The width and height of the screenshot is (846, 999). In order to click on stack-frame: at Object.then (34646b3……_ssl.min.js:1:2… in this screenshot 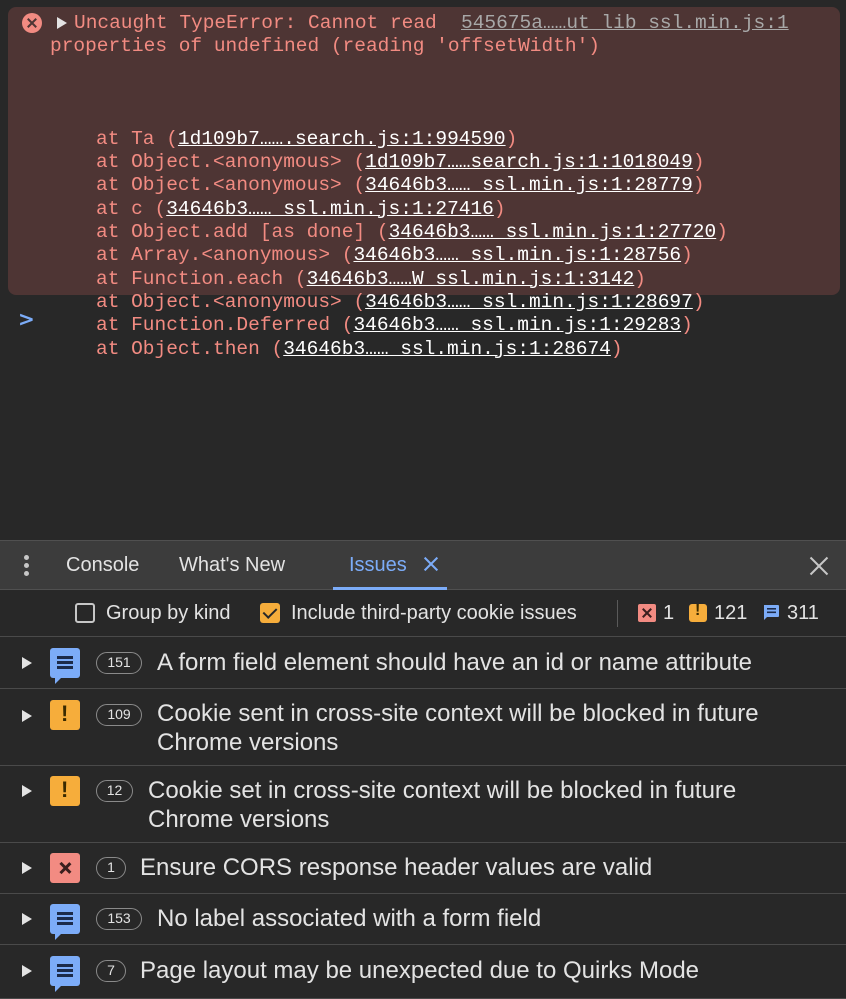, I will do `click(412, 349)`.